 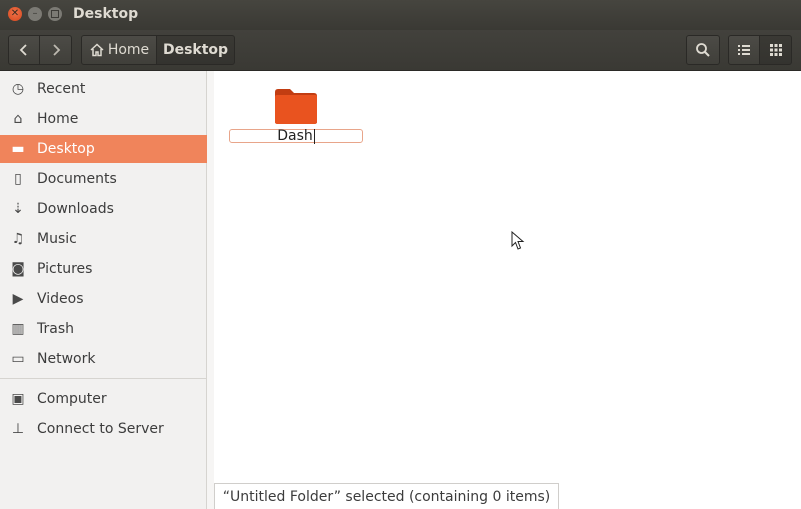 What do you see at coordinates (18, 359) in the screenshot?
I see `network-icon: ▭` at bounding box center [18, 359].